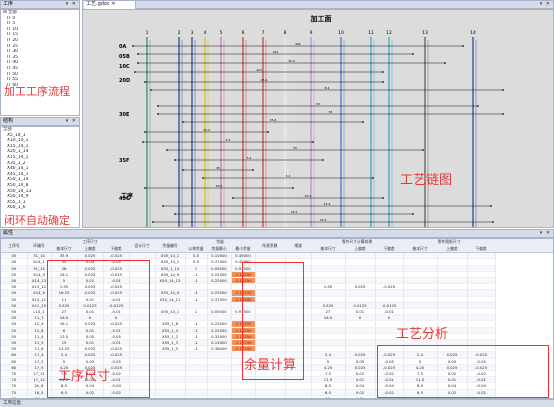  What do you see at coordinates (327, 204) in the screenshot?
I see `segment-label: 54.4` at bounding box center [327, 204].